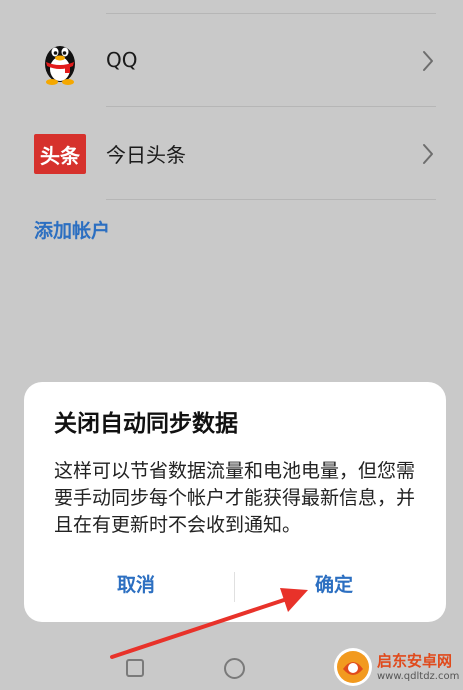 This screenshot has width=463, height=690. Describe the element at coordinates (231, 60) in the screenshot. I see `account-row-qq: QQ` at that location.